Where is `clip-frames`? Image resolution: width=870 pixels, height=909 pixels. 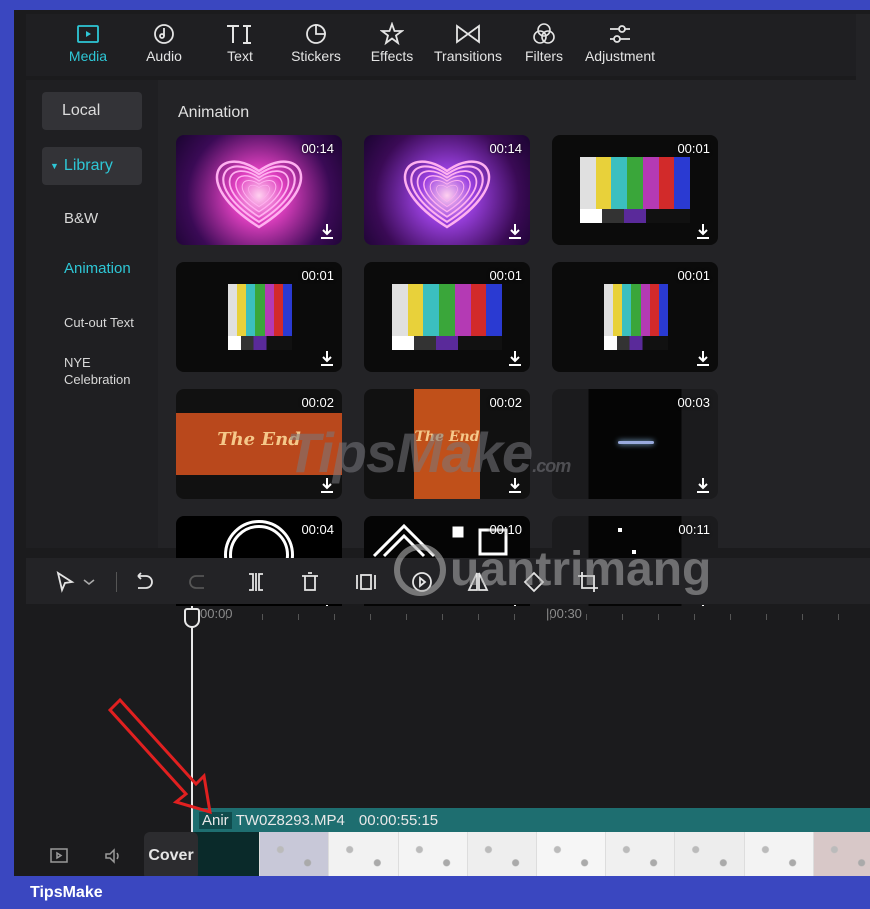
clip-frames is located at coordinates (530, 854).